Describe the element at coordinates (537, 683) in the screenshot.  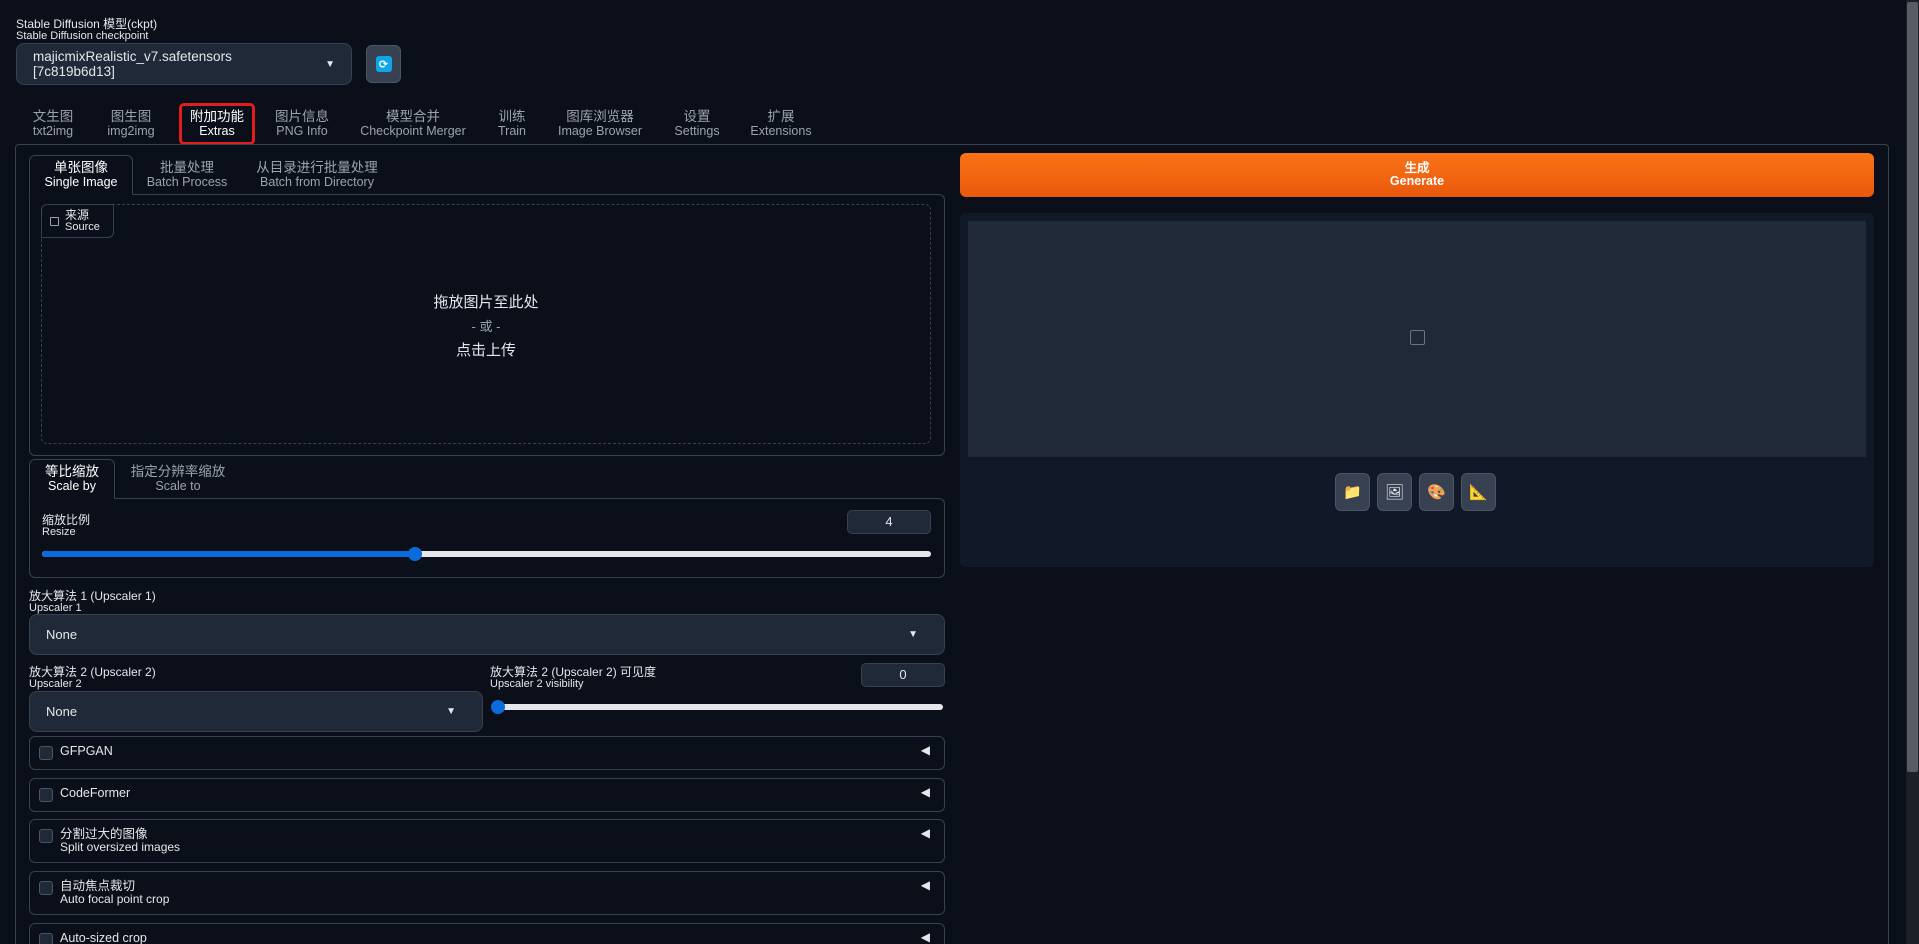
I see `upscaler2-visibility-label-en: Upscaler 2 visibility` at that location.